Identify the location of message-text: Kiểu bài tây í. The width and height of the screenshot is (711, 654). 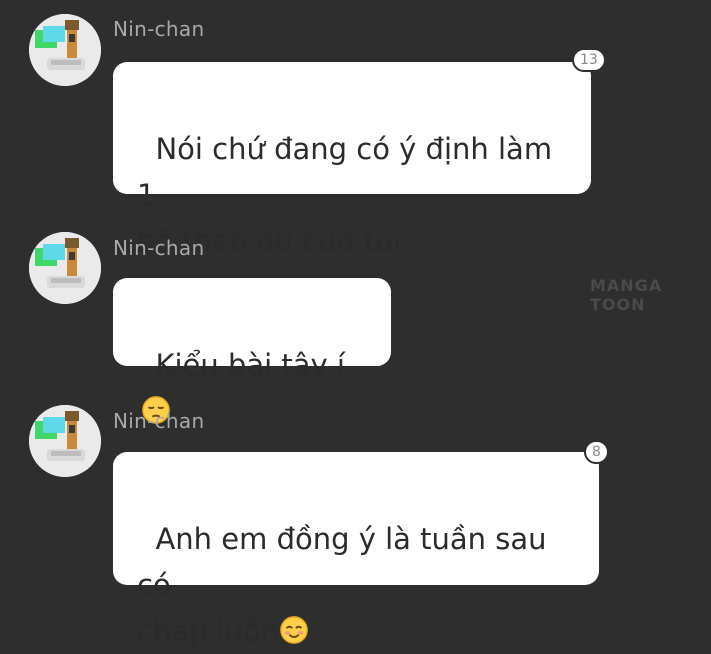
(250, 365).